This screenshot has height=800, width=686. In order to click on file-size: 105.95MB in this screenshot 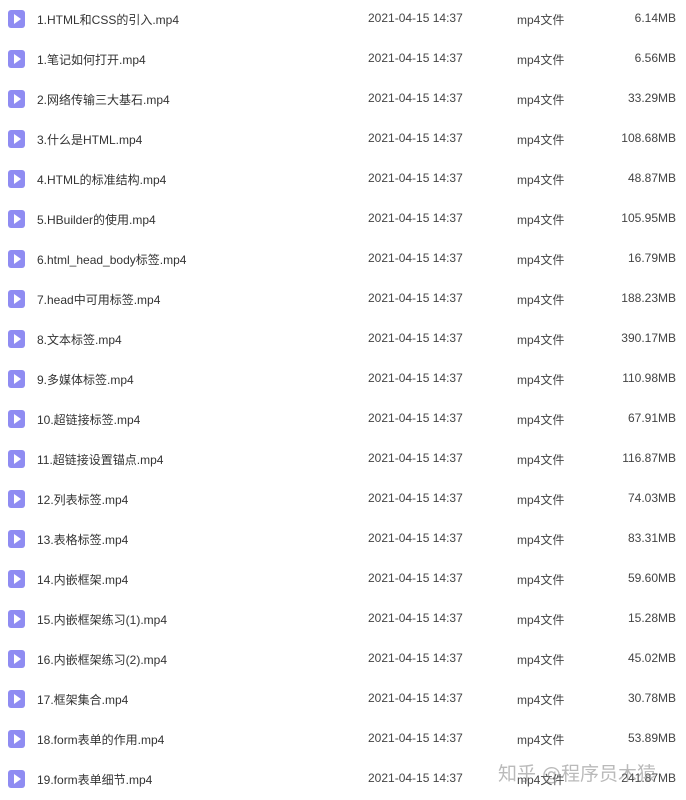, I will do `click(648, 218)`.